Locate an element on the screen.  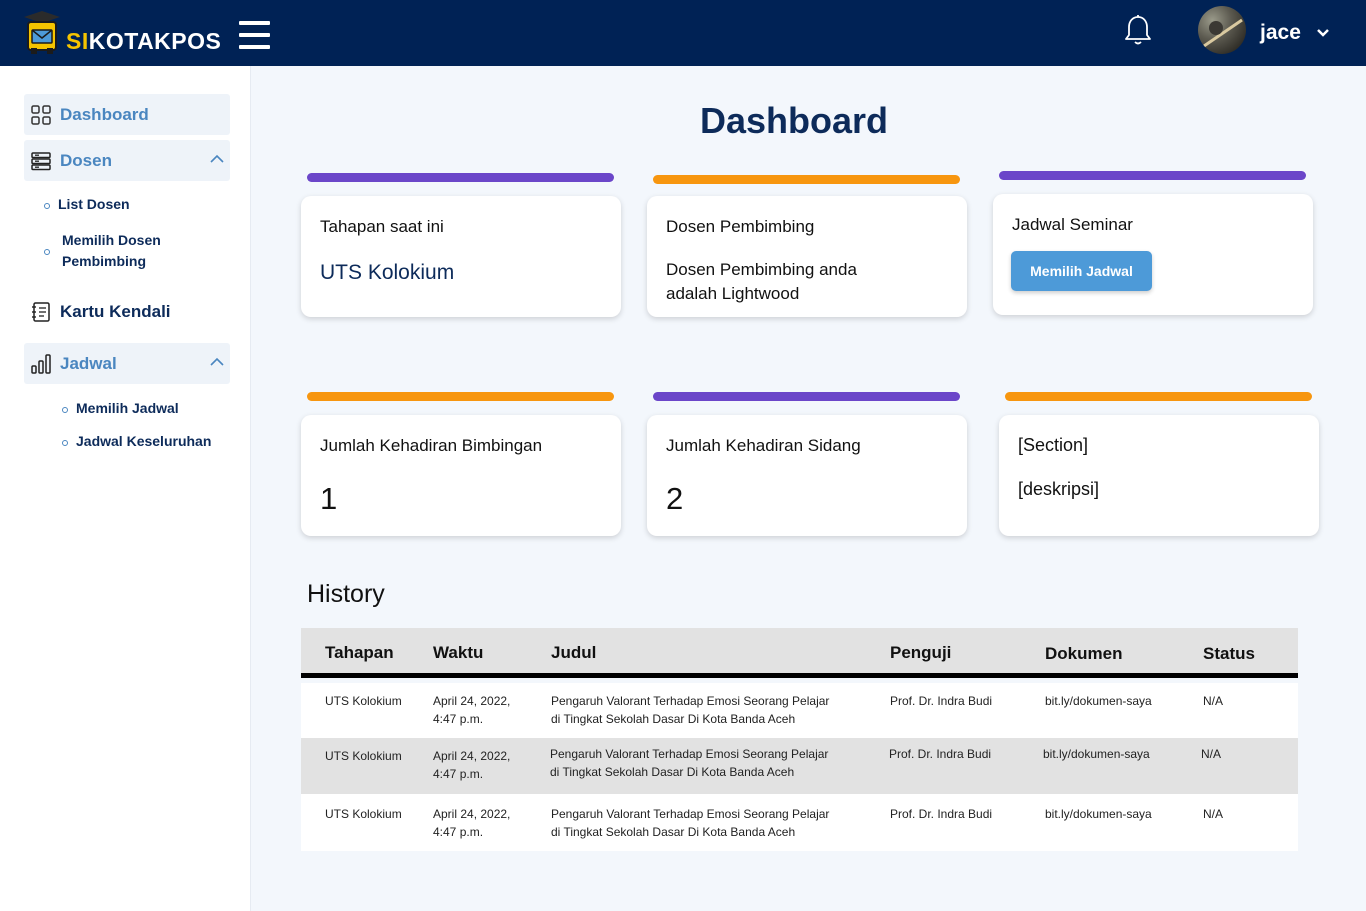
logo-icon is located at coordinates (42, 32).